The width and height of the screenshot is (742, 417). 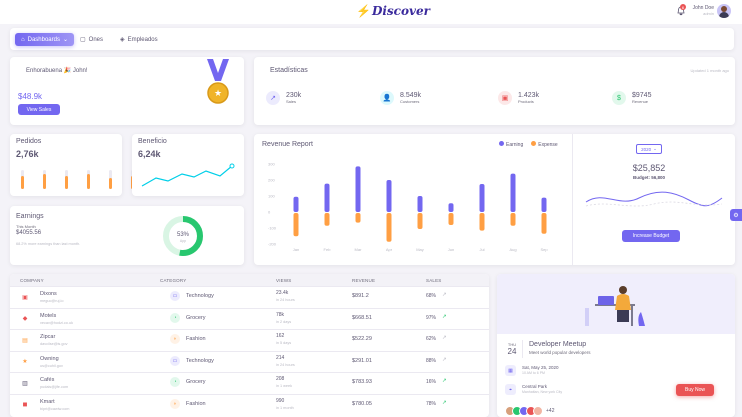 What do you see at coordinates (287, 144) in the screenshot?
I see `revenue-title: Revenue Report` at bounding box center [287, 144].